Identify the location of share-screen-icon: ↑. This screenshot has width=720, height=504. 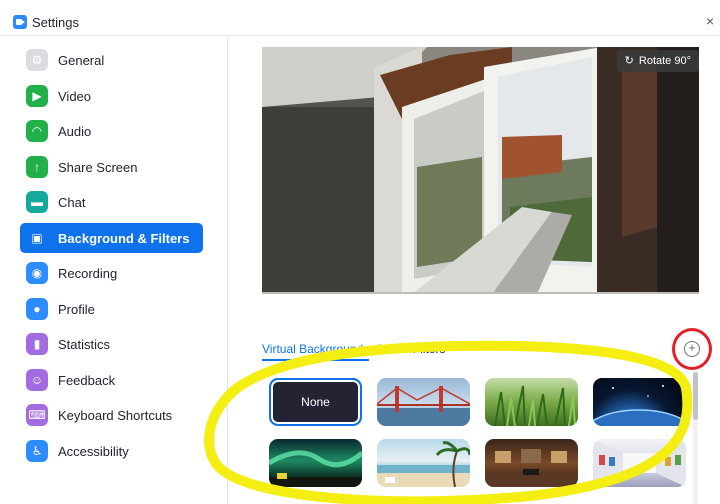
(37, 167).